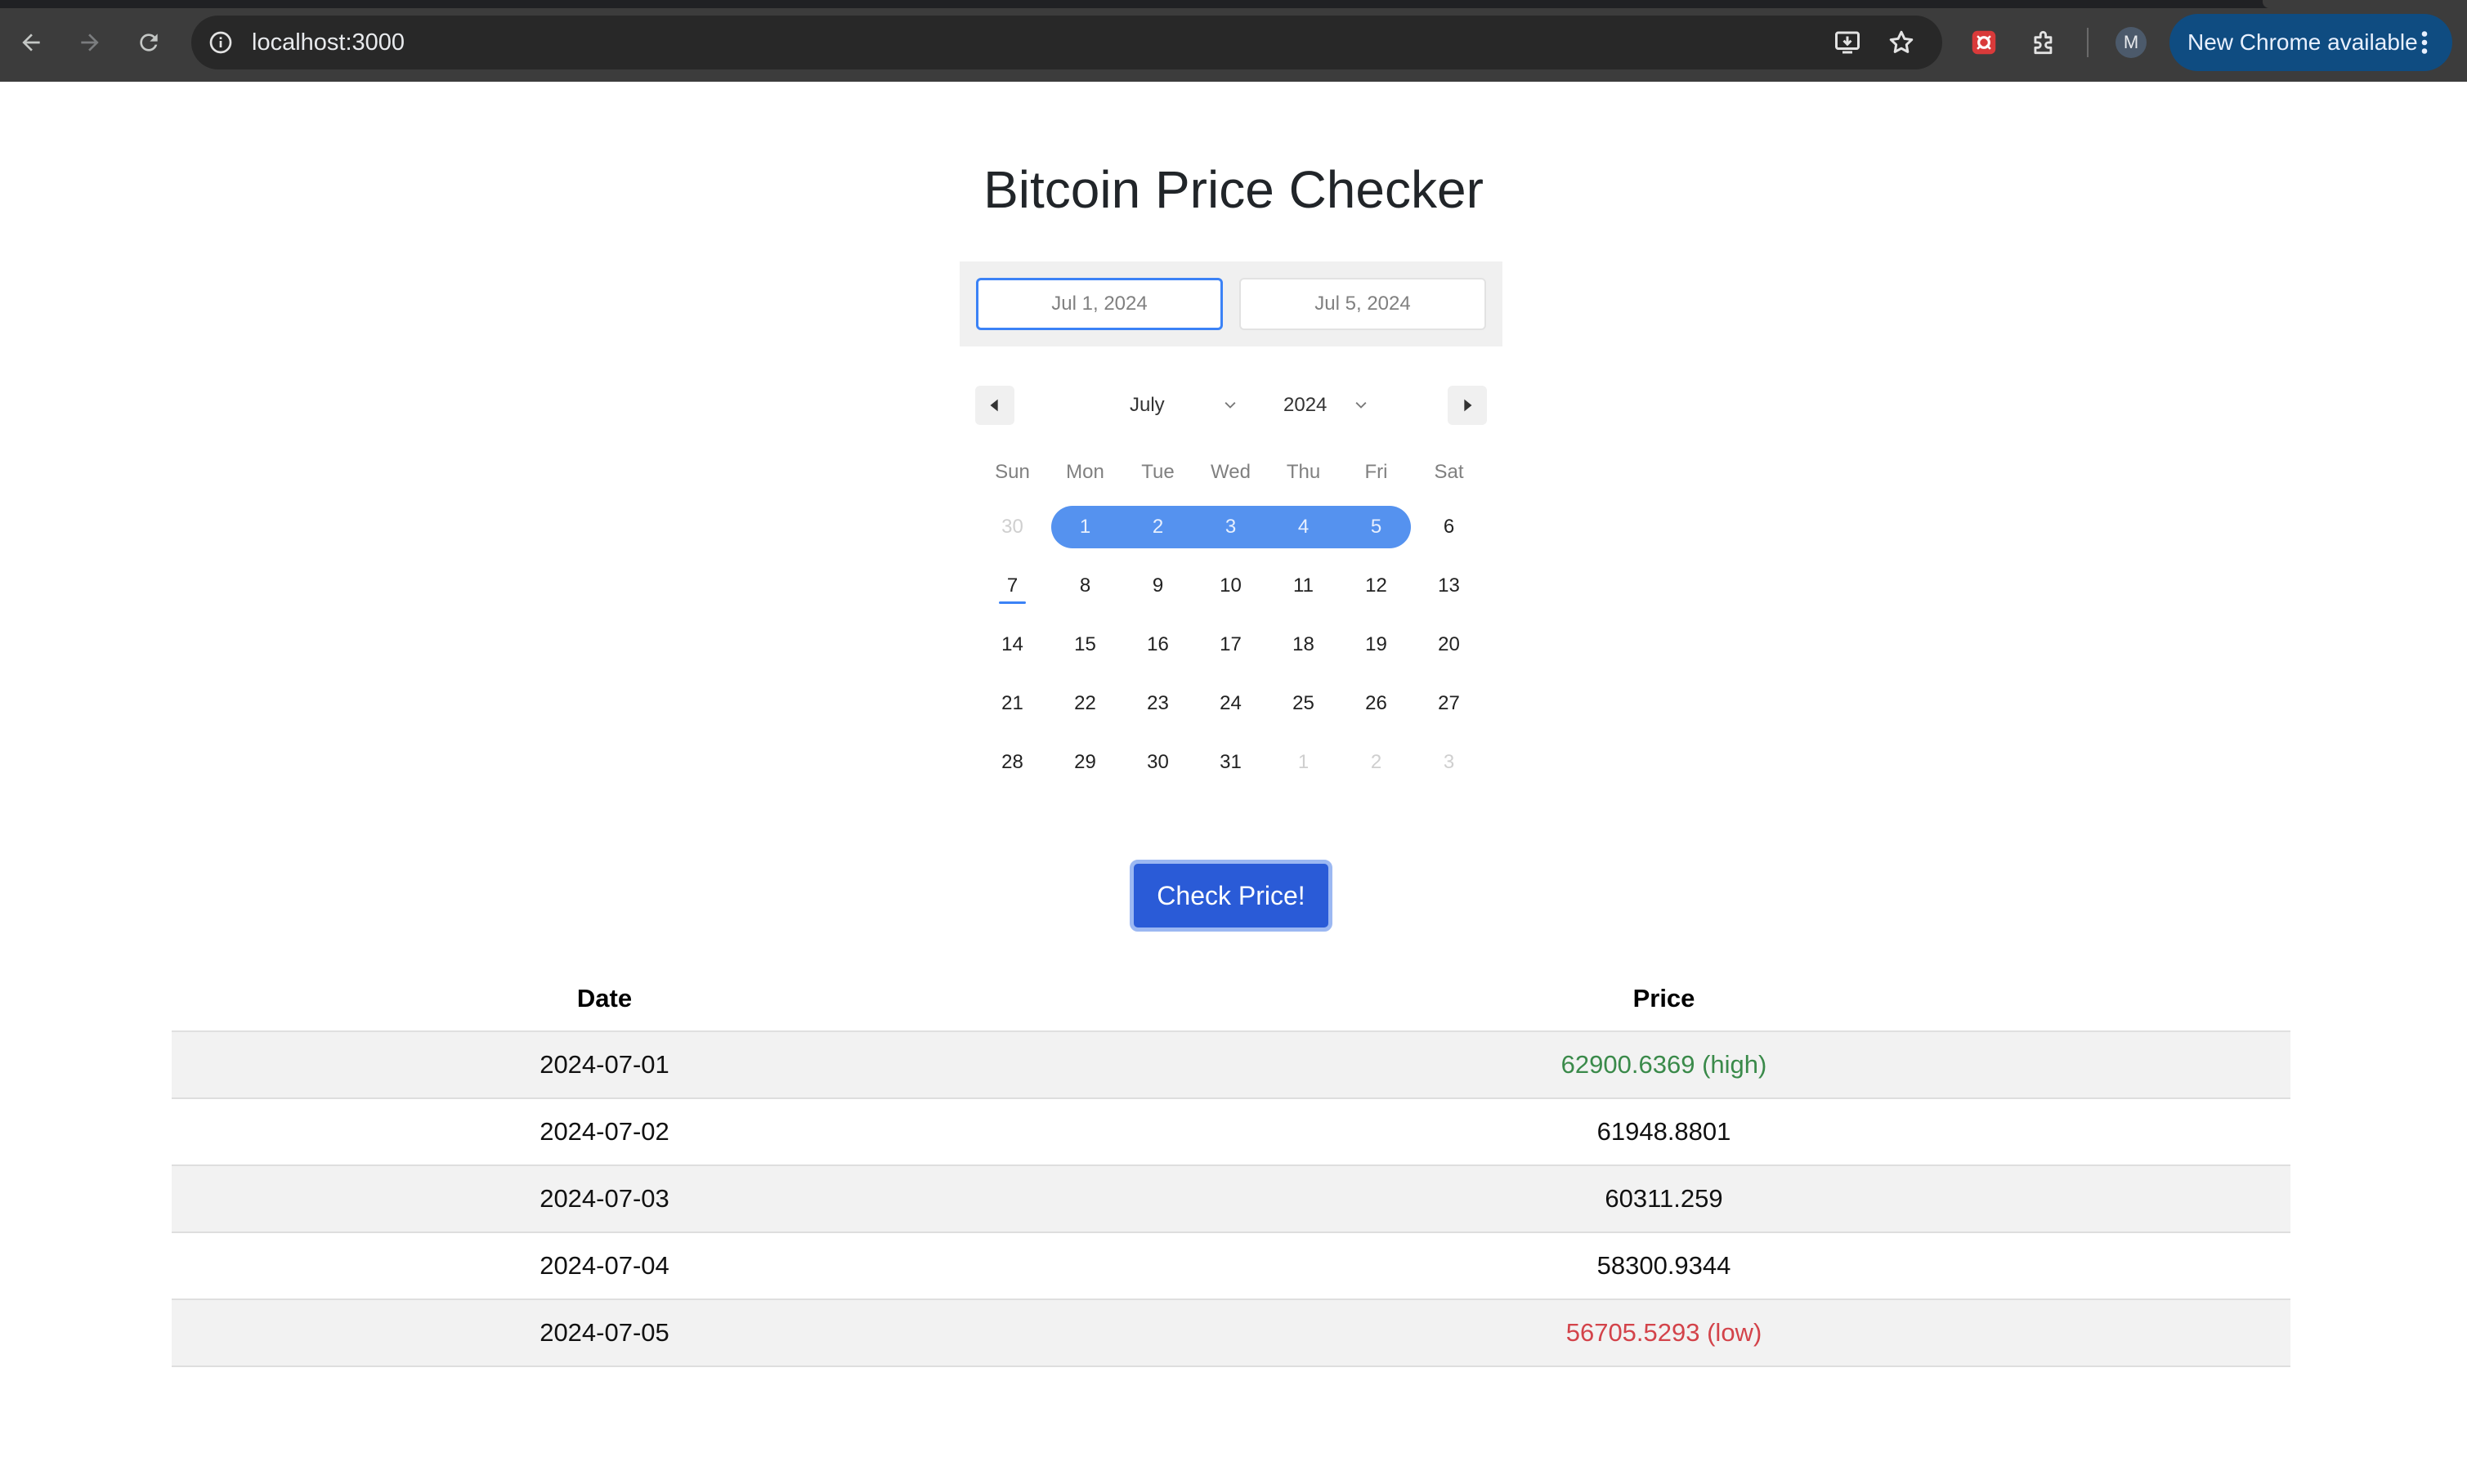 This screenshot has width=2467, height=1484. I want to click on browser-toolbar: localhost:3000 M New Chrome available, so click(1233, 41).